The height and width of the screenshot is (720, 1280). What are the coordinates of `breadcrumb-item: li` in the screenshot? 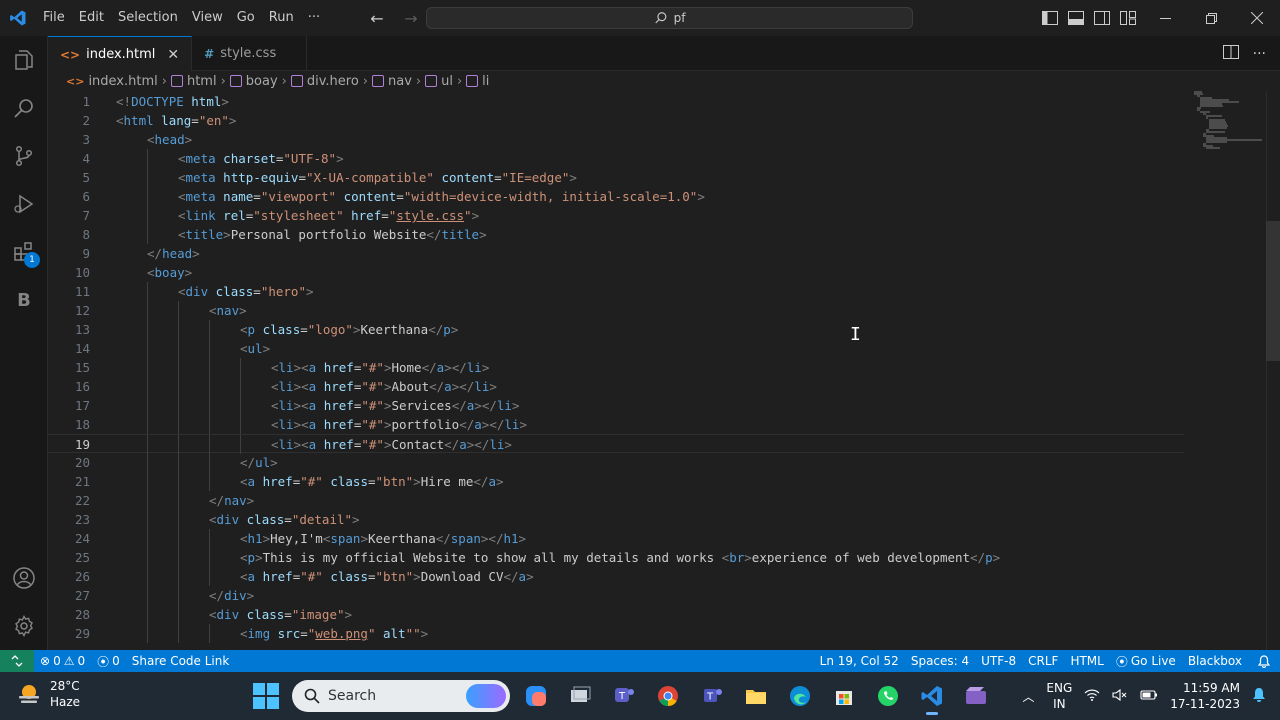 It's located at (477, 81).